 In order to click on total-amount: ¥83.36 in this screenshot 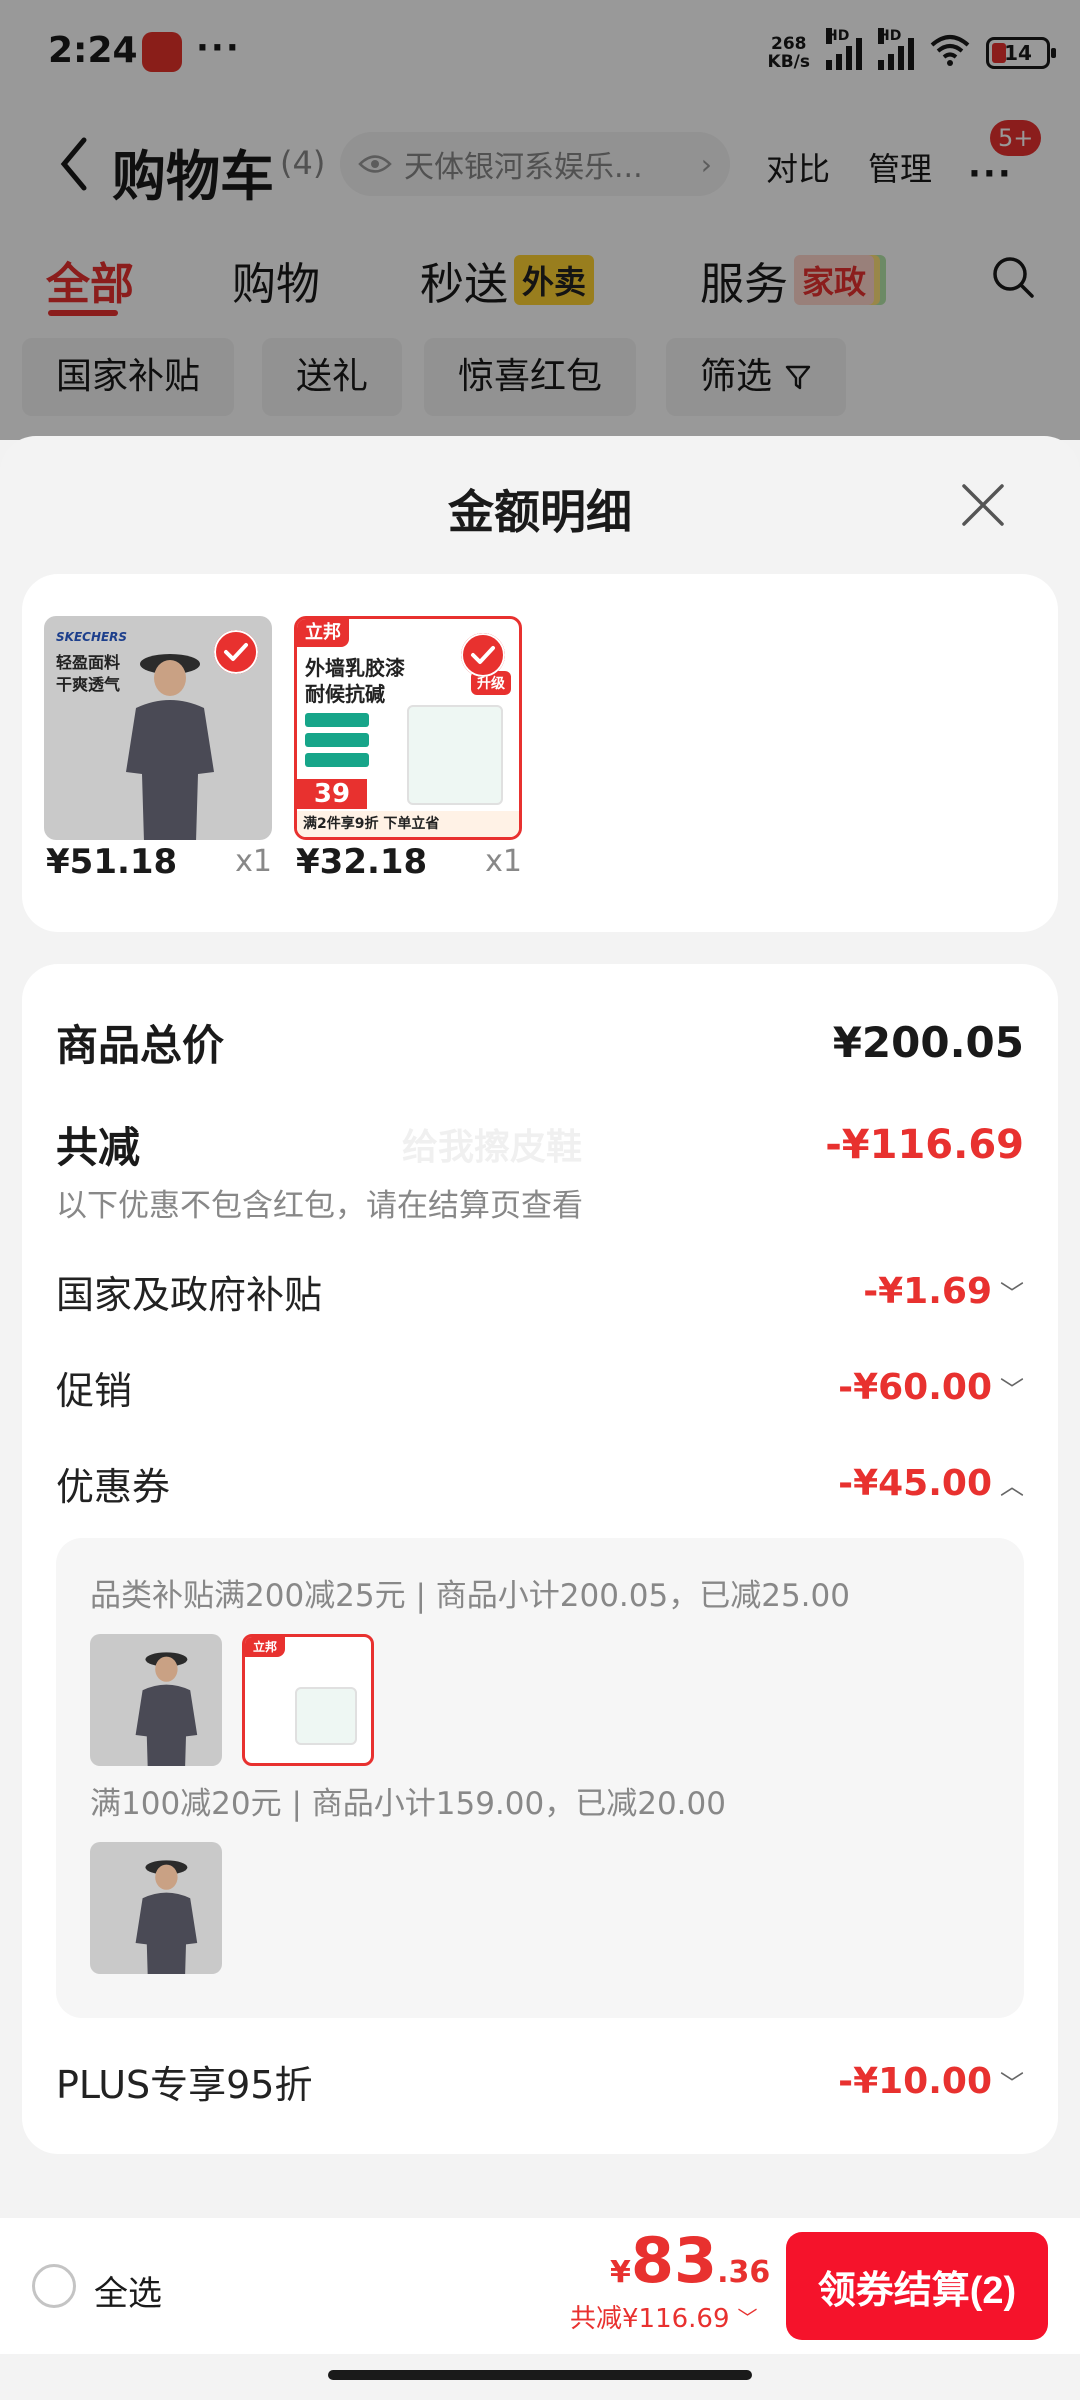, I will do `click(690, 2261)`.